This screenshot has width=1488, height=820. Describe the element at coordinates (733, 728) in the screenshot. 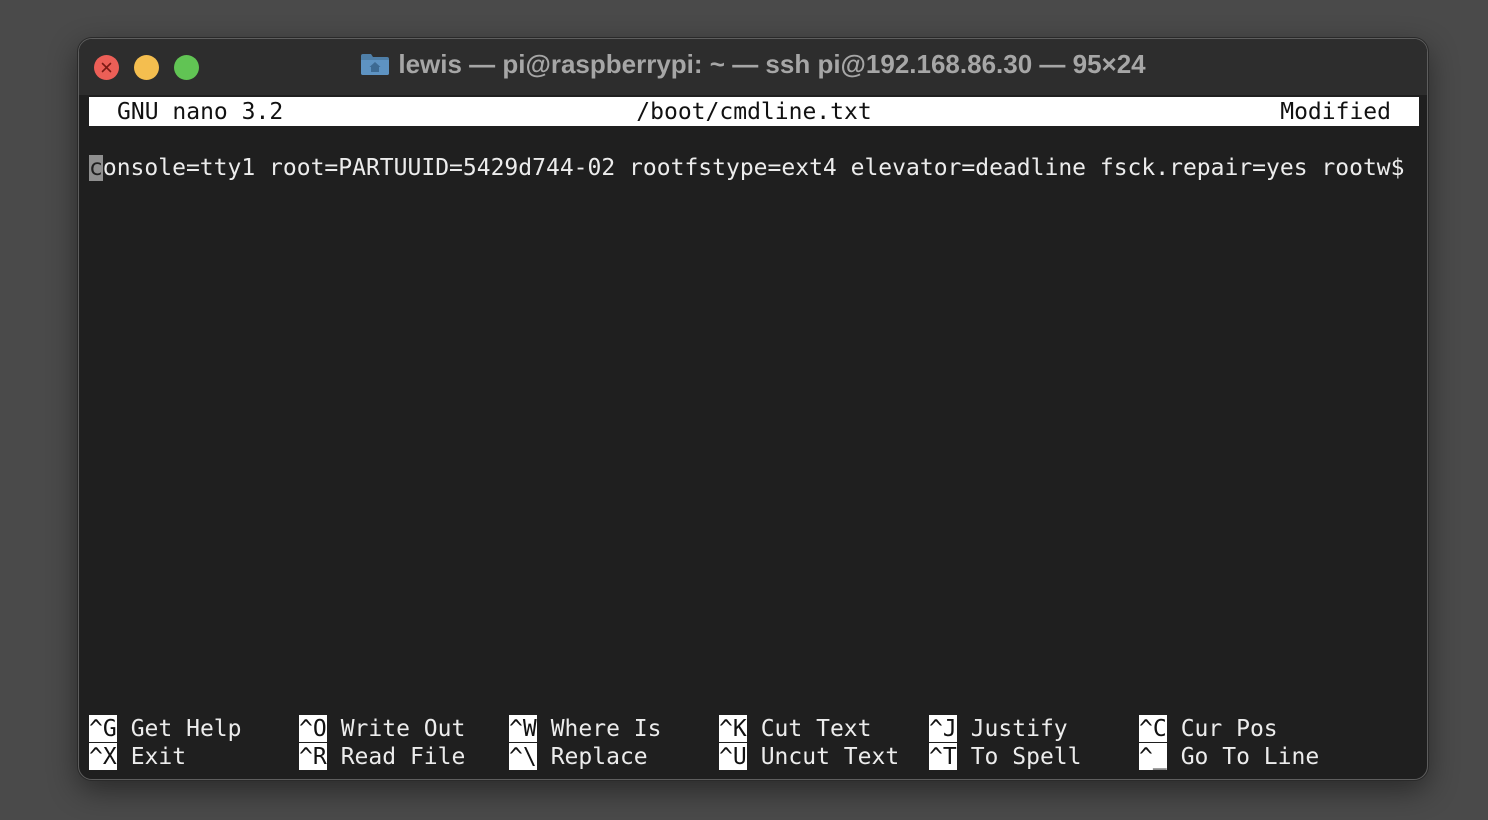

I see `shortcut-key: ^K` at that location.